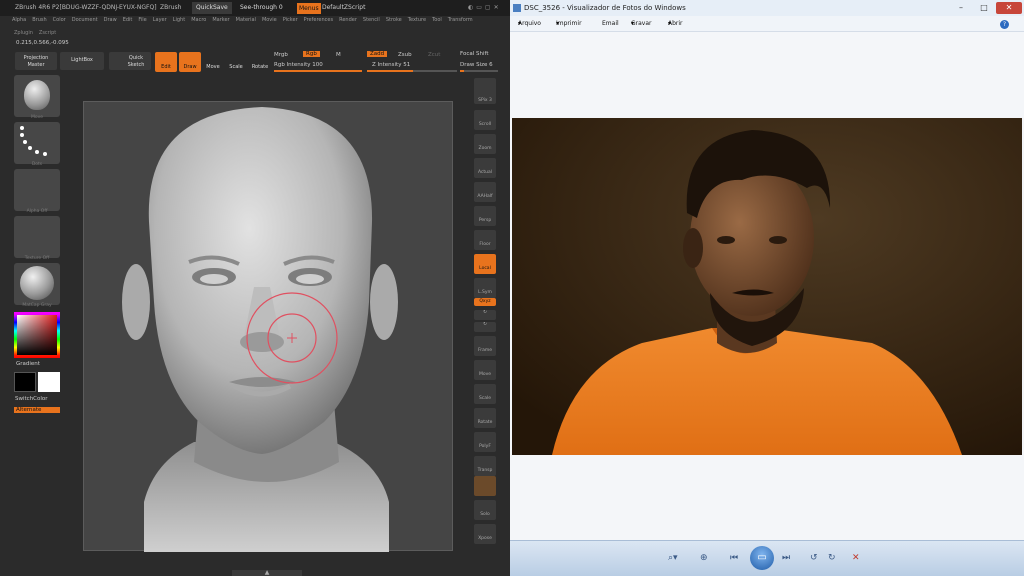 This screenshot has height=576, width=1024. What do you see at coordinates (485, 168) in the screenshot?
I see `actual-button: Actual` at bounding box center [485, 168].